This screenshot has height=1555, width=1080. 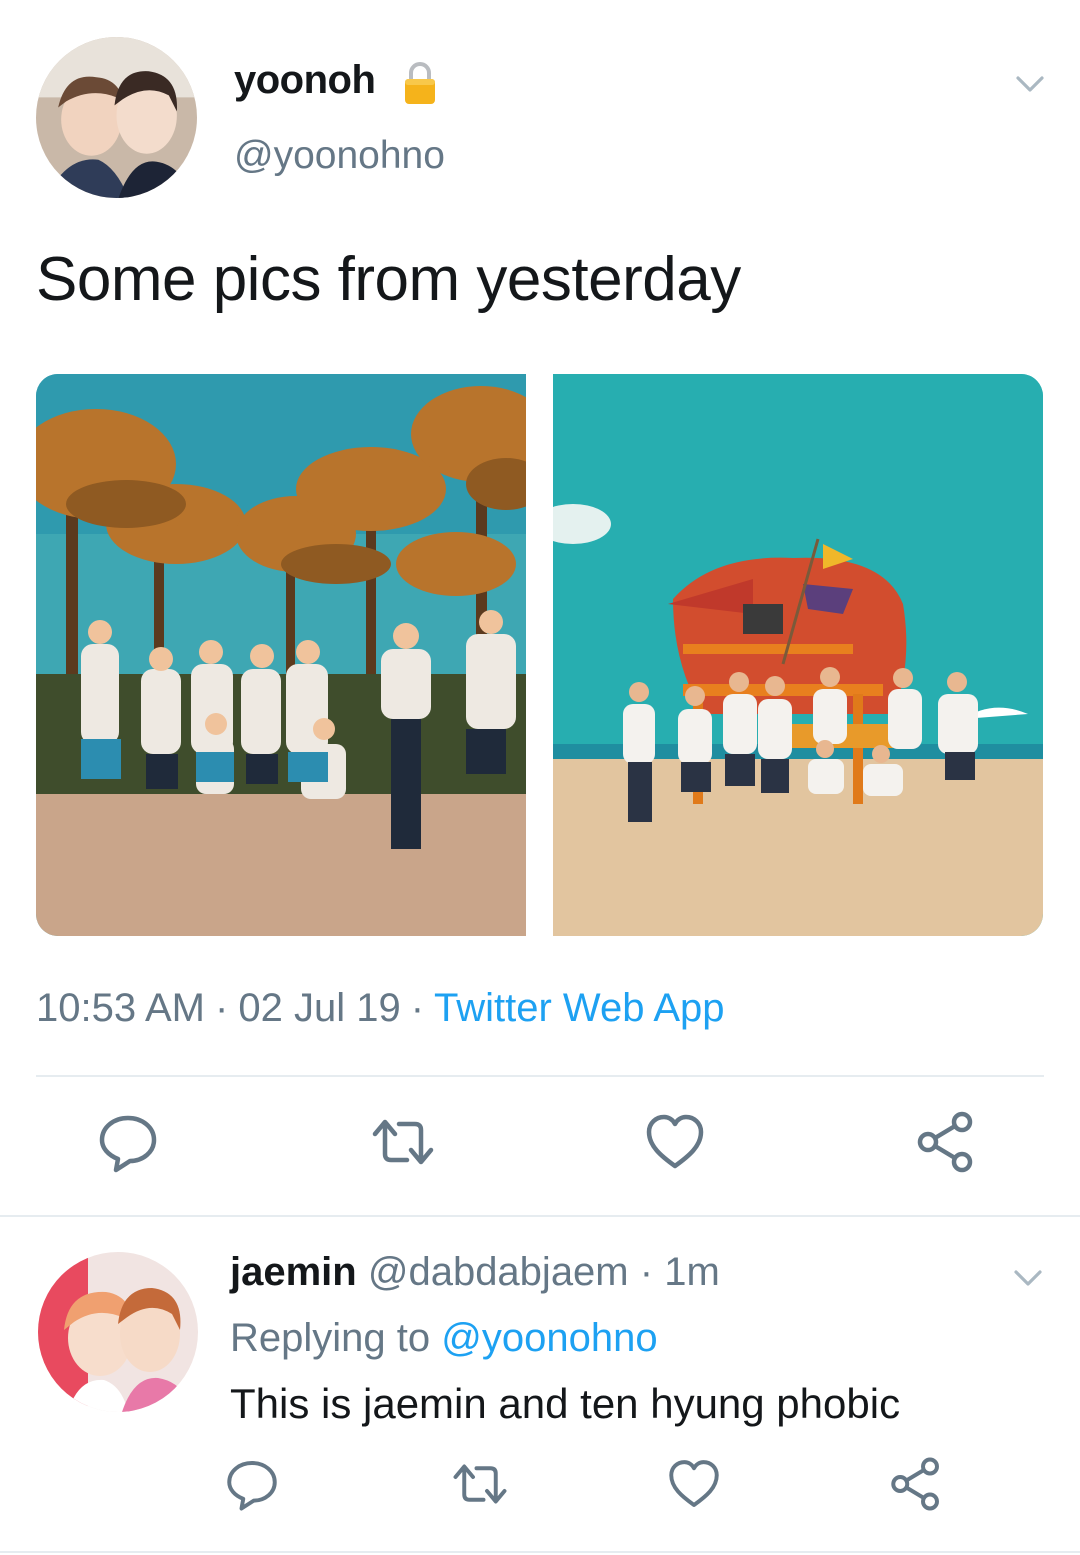 I want to click on share-button, so click(x=946, y=1142).